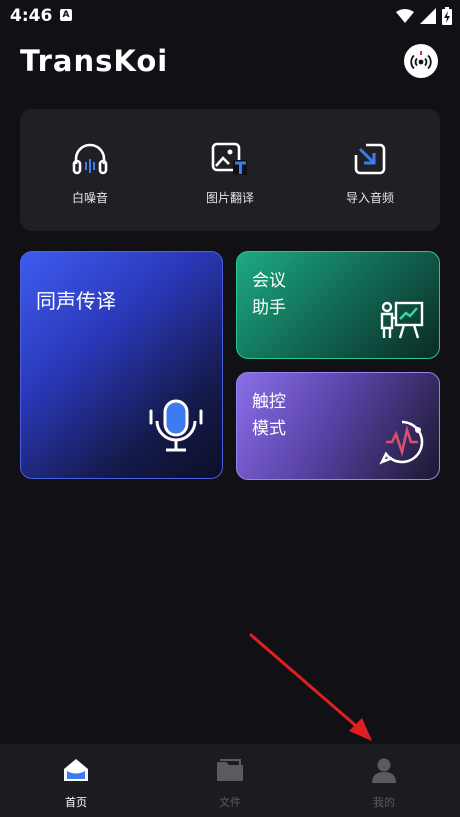 The width and height of the screenshot is (460, 817). Describe the element at coordinates (94, 61) in the screenshot. I see `app-logo: TransKoi` at that location.